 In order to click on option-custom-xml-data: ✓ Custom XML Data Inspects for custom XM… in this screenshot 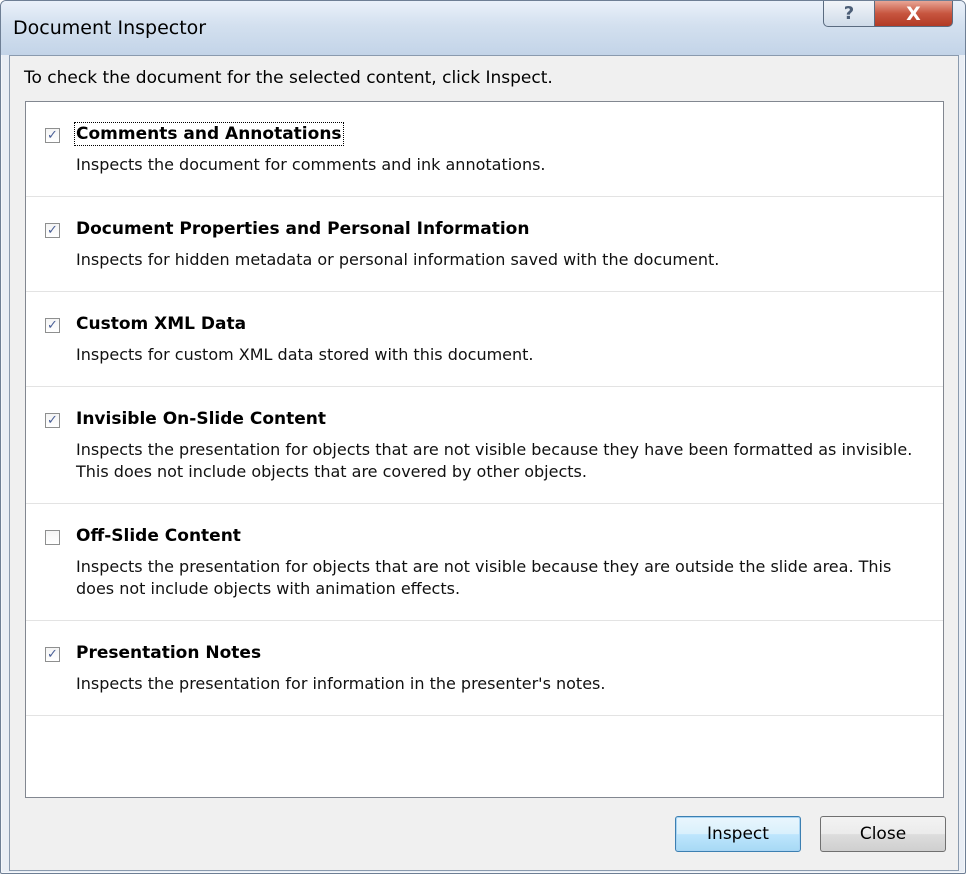, I will do `click(484, 339)`.